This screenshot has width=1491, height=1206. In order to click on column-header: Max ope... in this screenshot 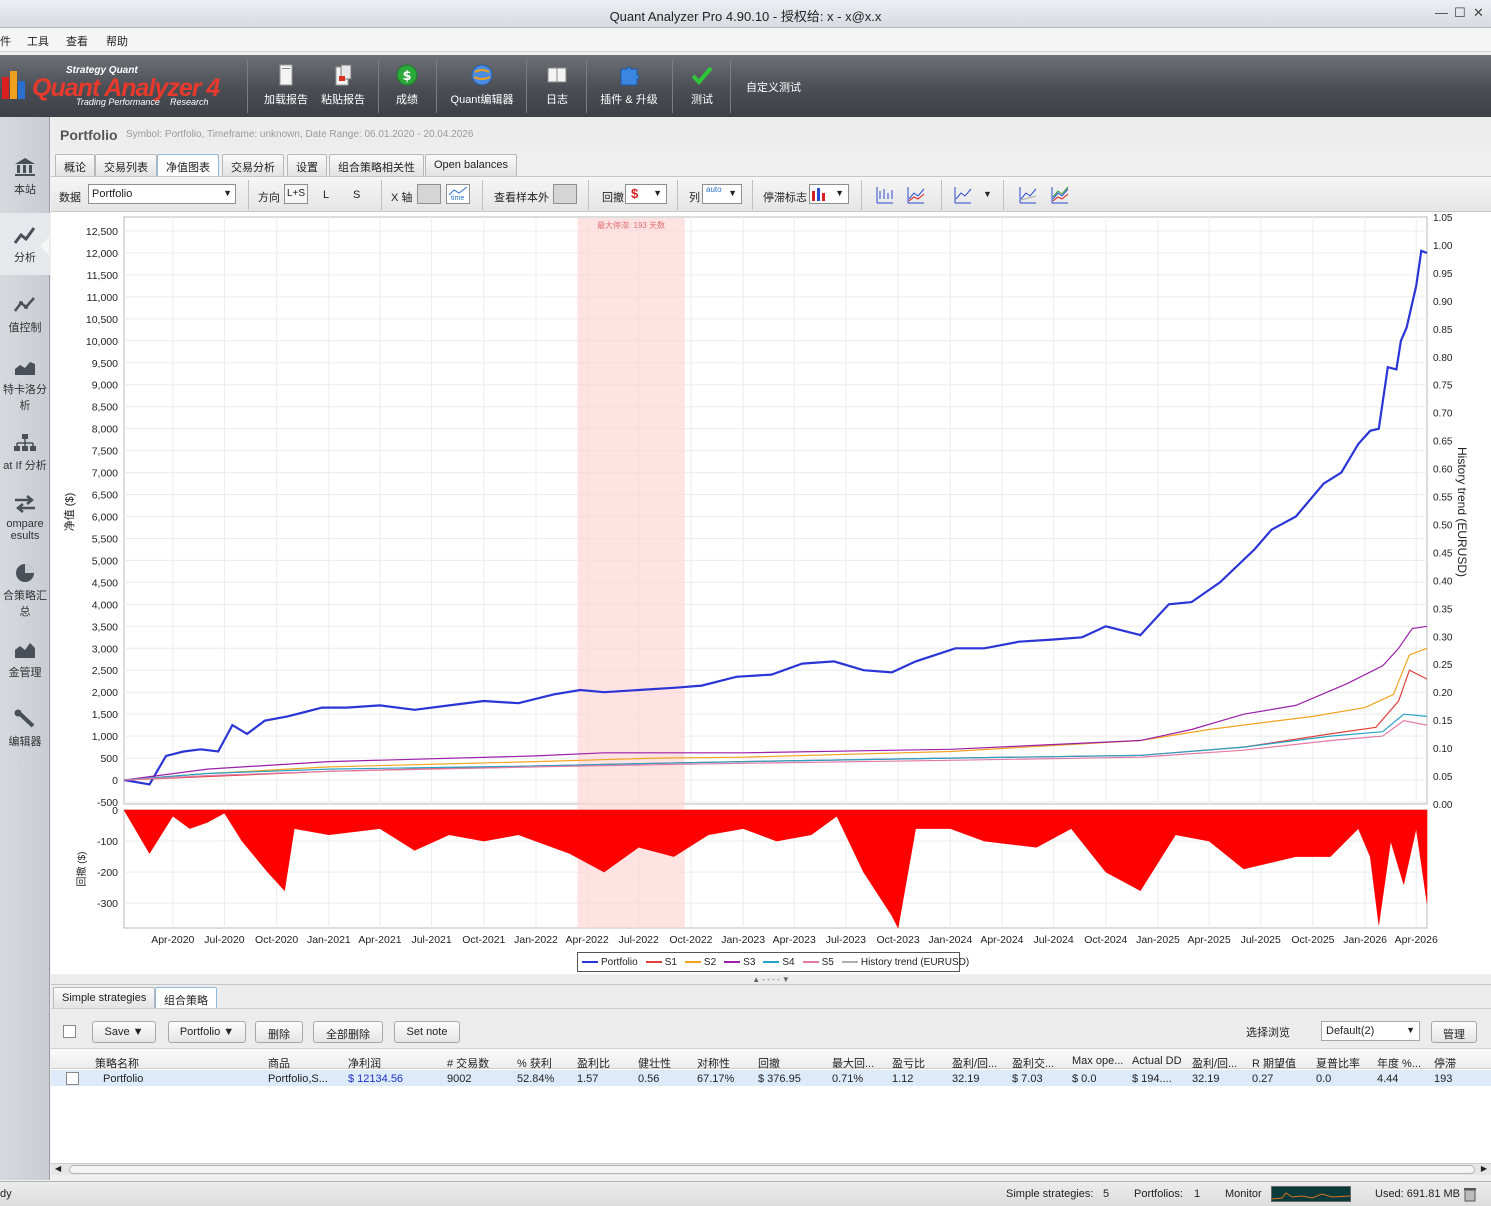, I will do `click(1099, 1061)`.